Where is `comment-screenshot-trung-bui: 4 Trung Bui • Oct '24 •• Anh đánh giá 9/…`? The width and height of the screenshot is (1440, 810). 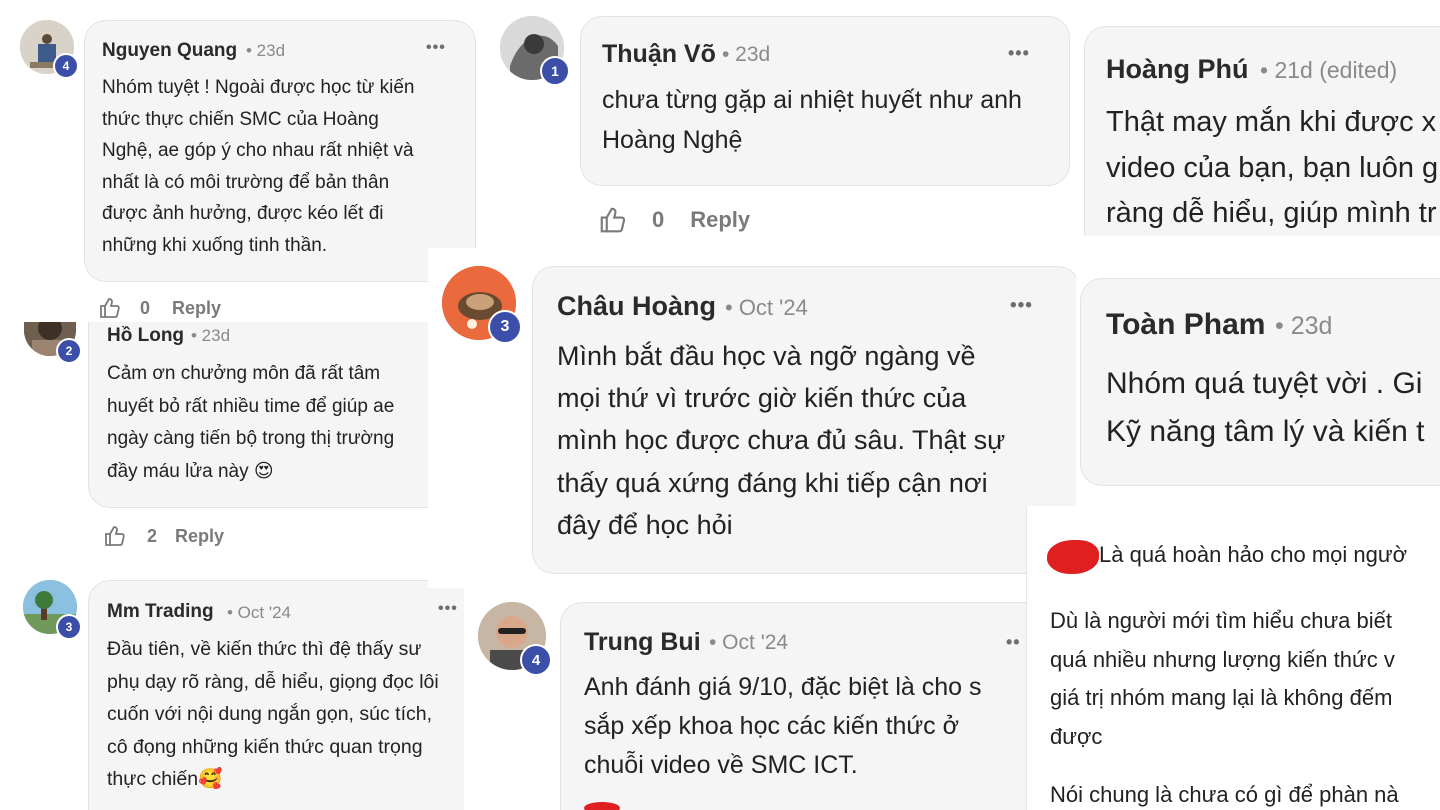
comment-screenshot-trung-bui: 4 Trung Bui • Oct '24 •• Anh đánh giá 9/… is located at coordinates (745, 699).